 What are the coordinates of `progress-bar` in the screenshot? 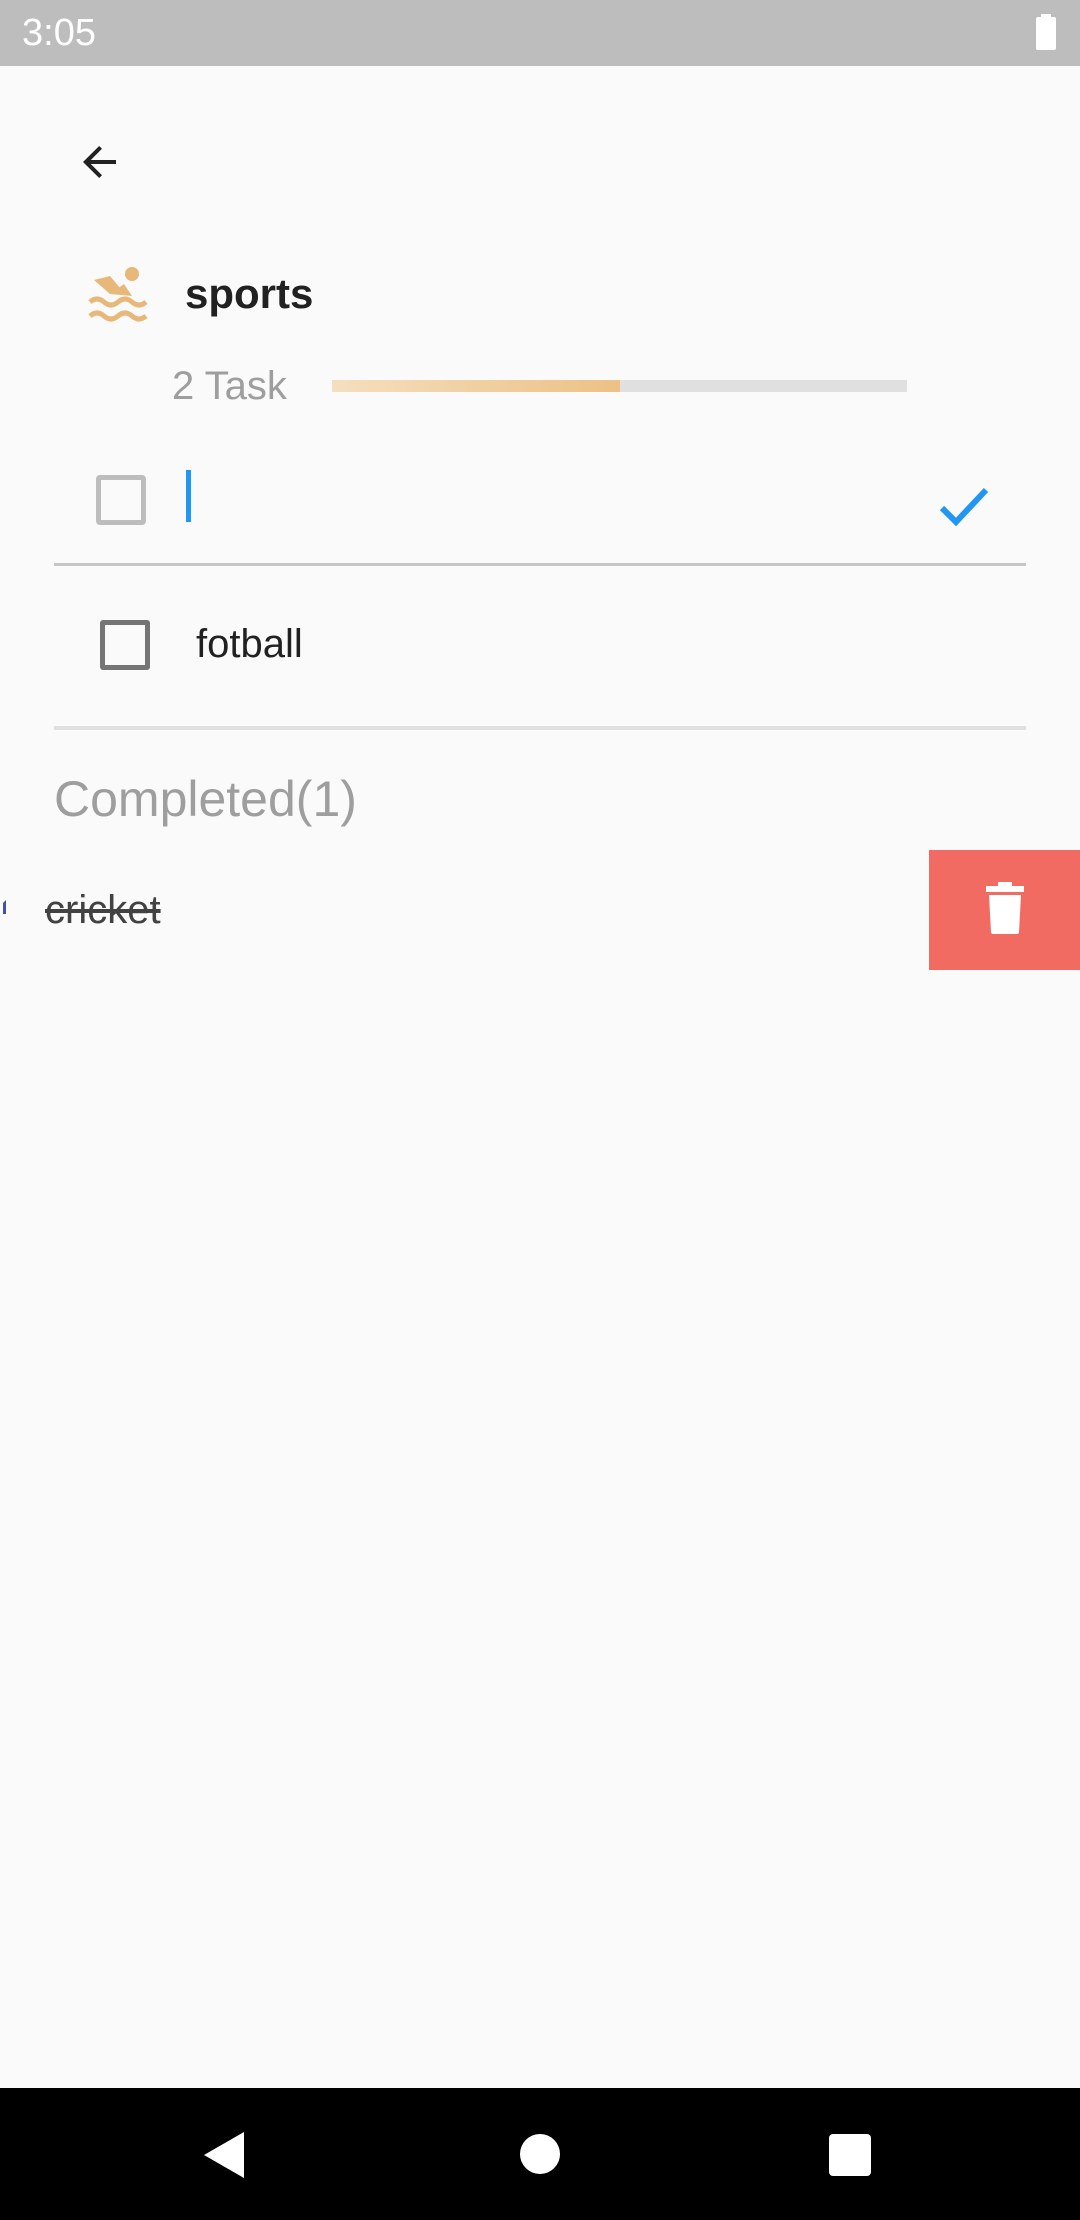 It's located at (619, 386).